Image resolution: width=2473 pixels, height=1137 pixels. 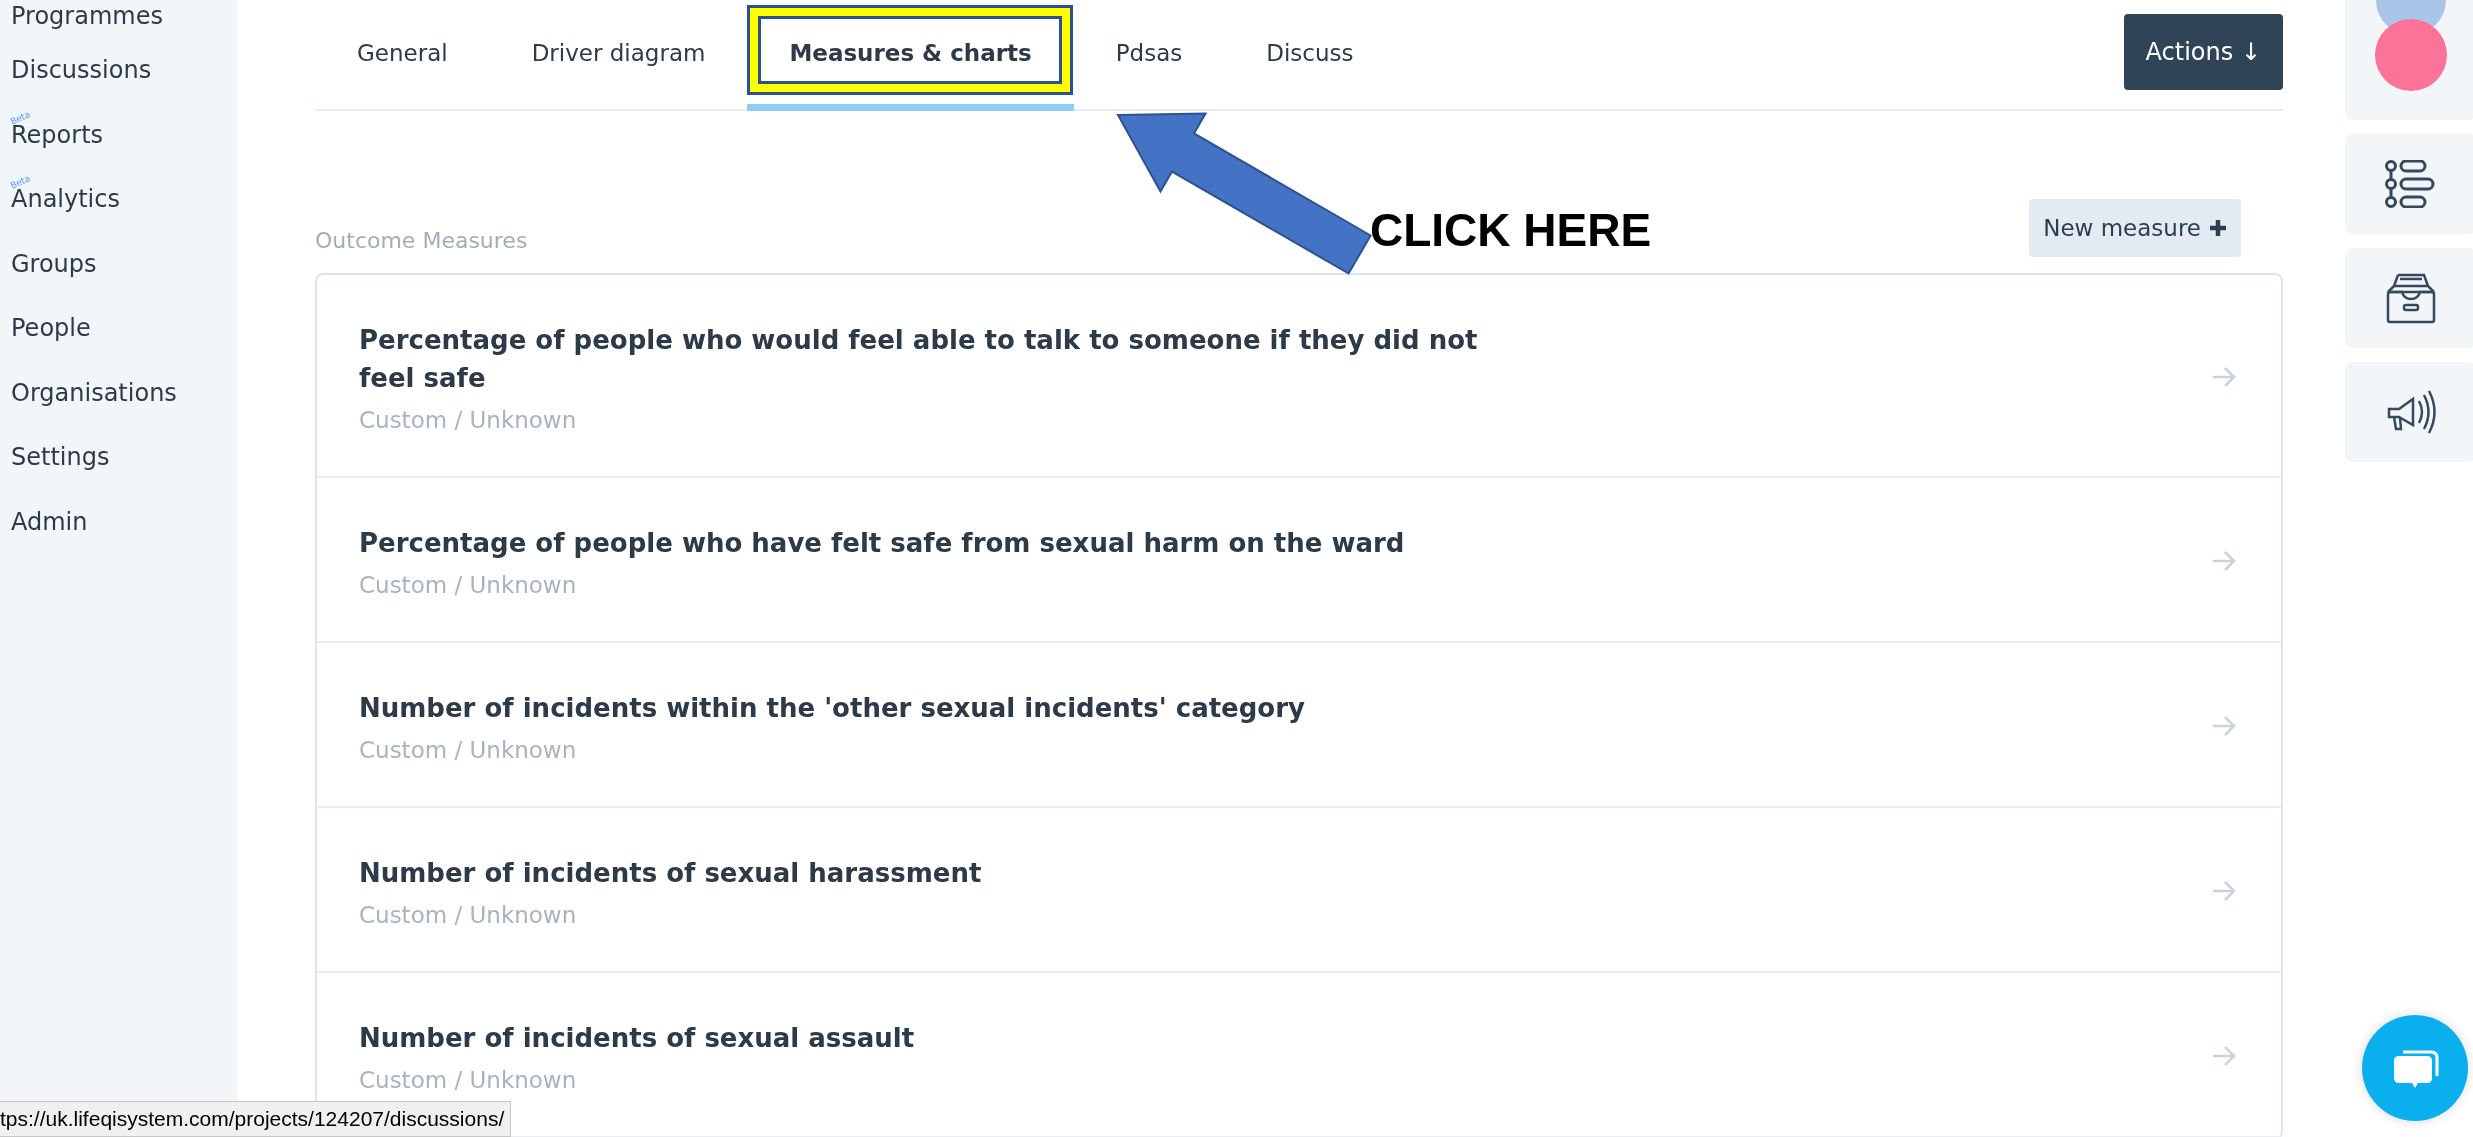 I want to click on chat-button, so click(x=2415, y=1068).